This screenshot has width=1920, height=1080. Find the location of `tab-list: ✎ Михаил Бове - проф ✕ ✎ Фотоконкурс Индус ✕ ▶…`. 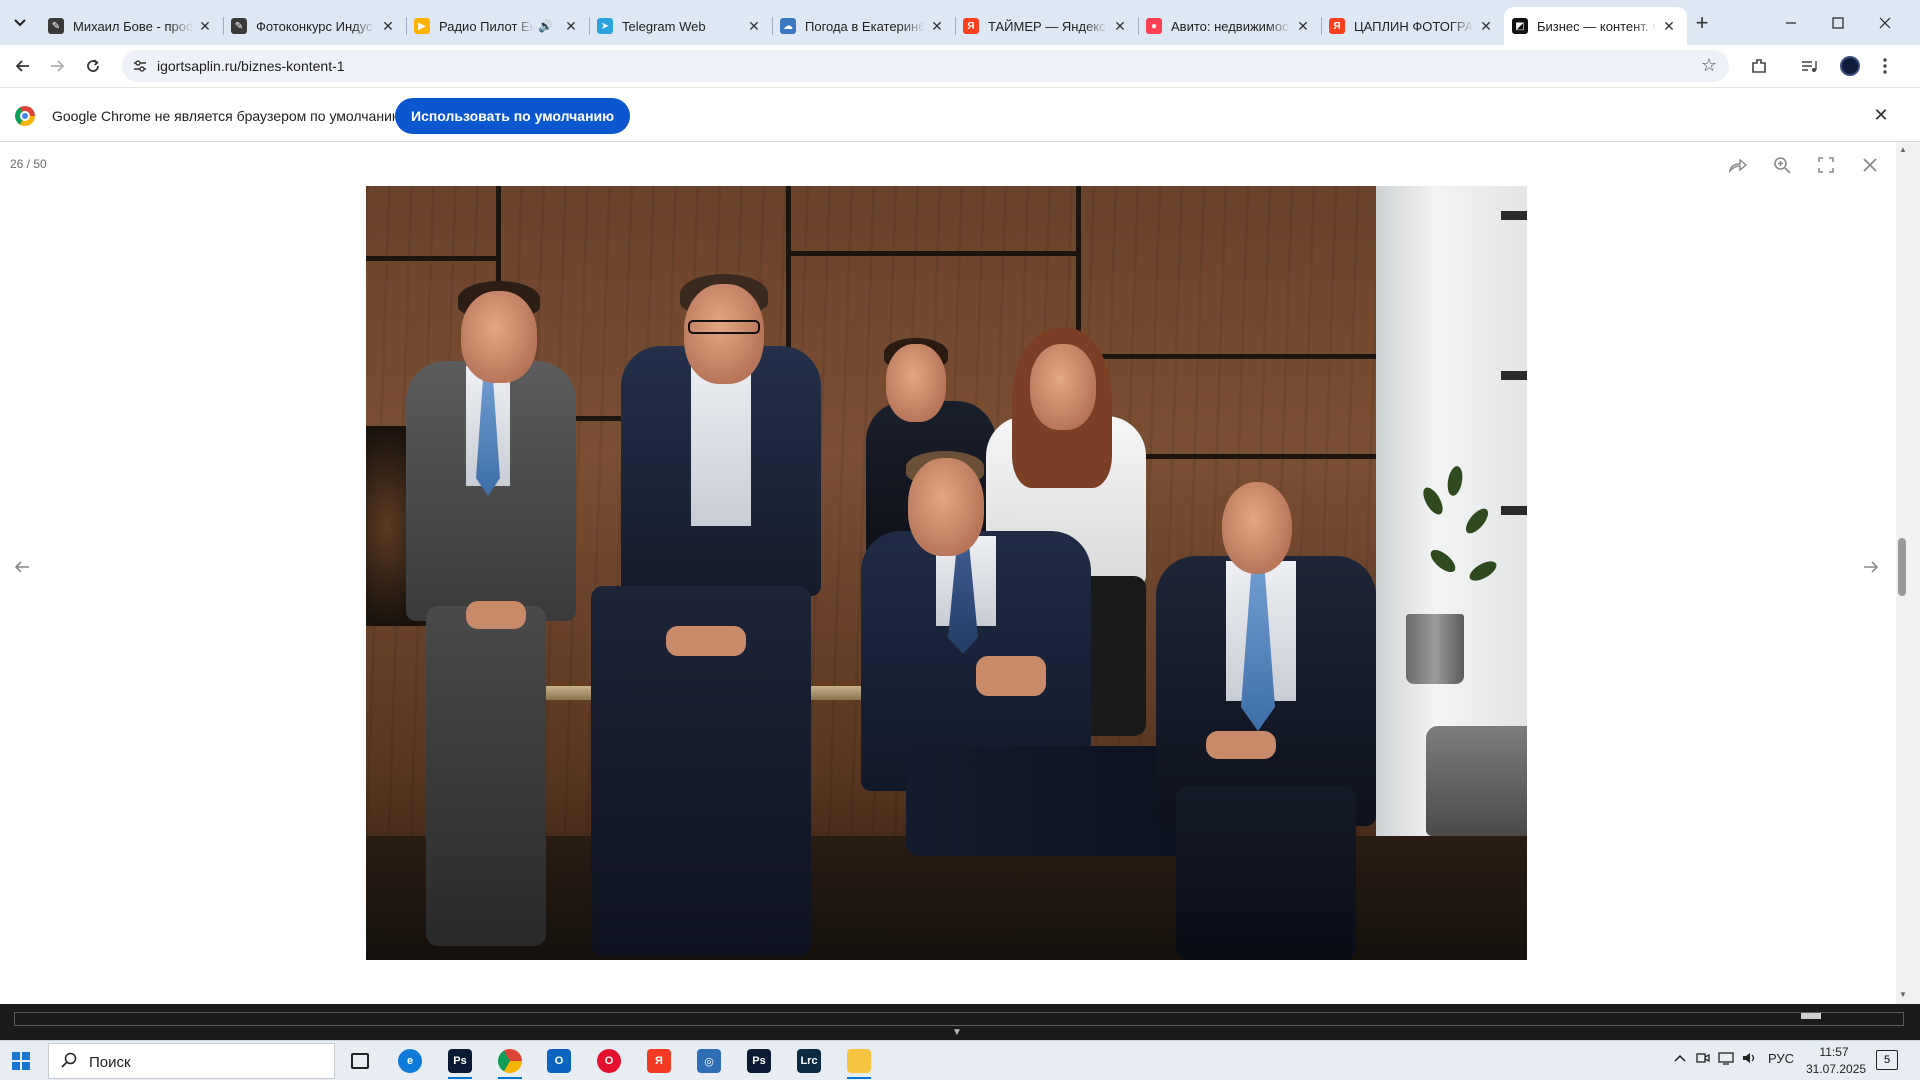

tab-list: ✎ Михаил Бове - проф ✕ ✎ Фотоконкурс Индус ✕ ▶… is located at coordinates (863, 26).